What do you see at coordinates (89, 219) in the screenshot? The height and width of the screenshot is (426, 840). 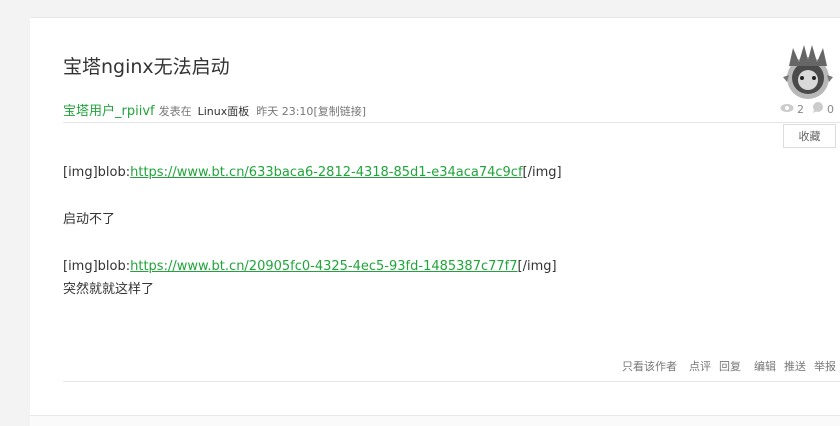 I see `content-line: 启动不了` at bounding box center [89, 219].